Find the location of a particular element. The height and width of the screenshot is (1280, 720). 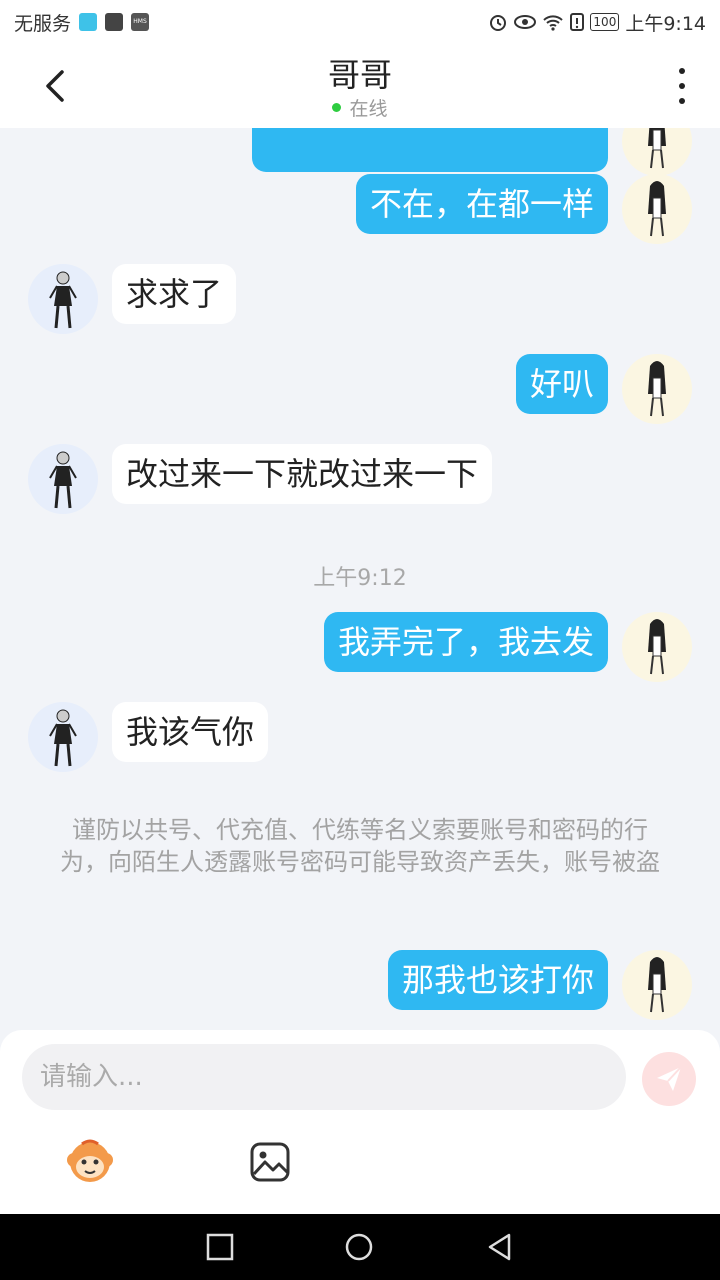

send-icon is located at coordinates (669, 1078).